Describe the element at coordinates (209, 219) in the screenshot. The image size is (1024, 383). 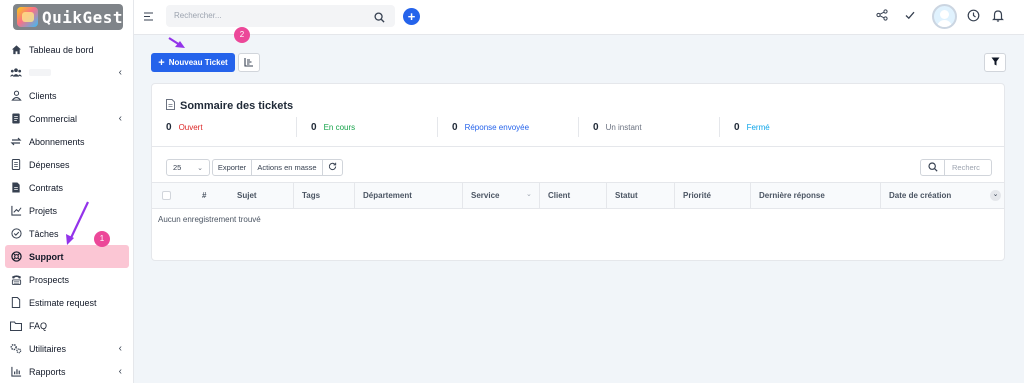
I see `empty-state-message: Aucun enregistrement trouvé` at that location.